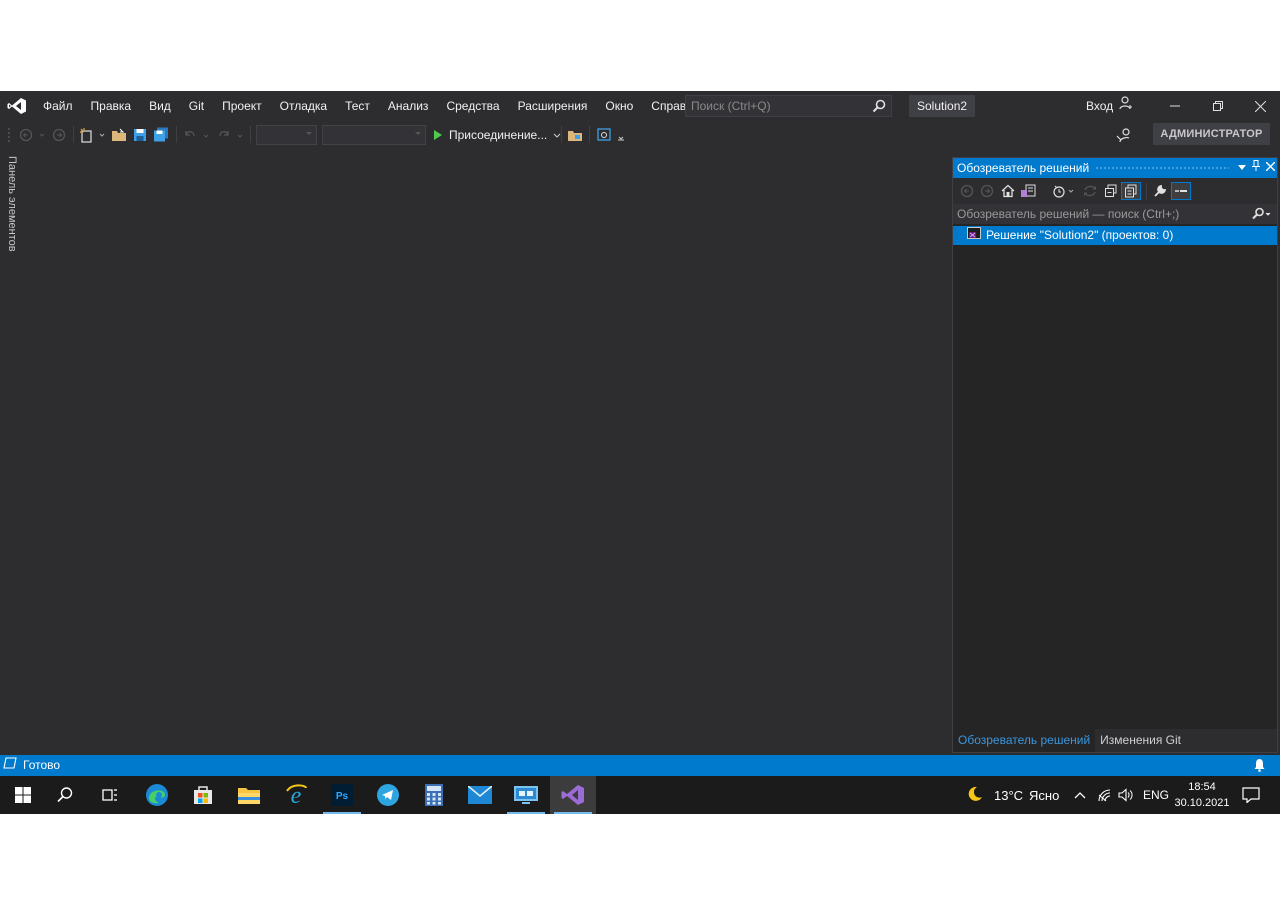 This screenshot has width=1280, height=905. I want to click on open-folder-icon, so click(119, 134).